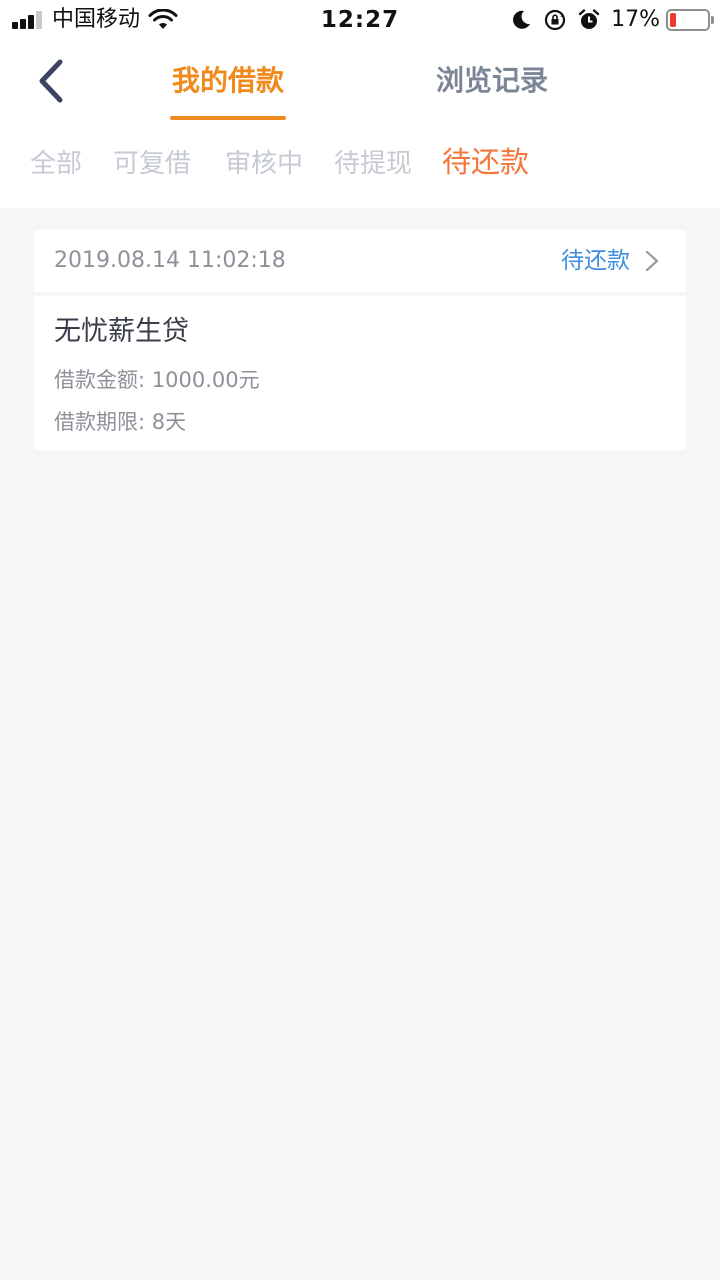 The image size is (720, 1280). Describe the element at coordinates (360, 84) in the screenshot. I see `top-navigation: 我的借款 浏览记录` at that location.